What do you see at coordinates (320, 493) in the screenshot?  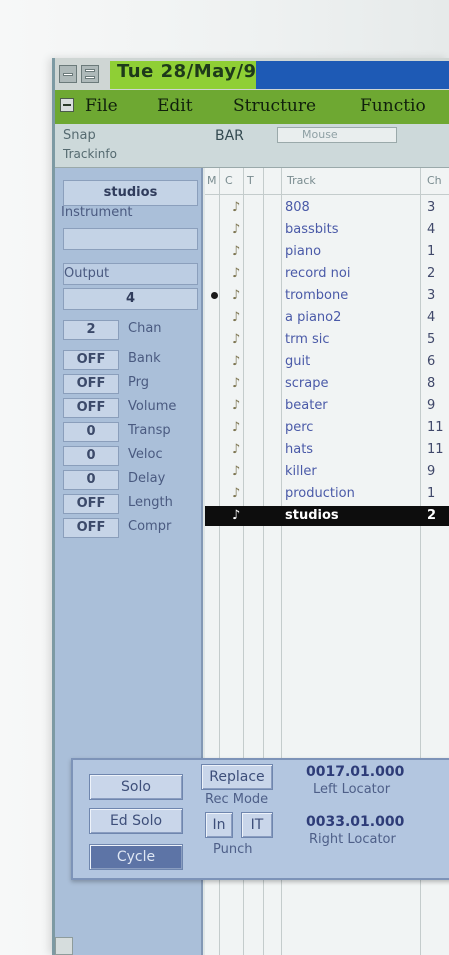 I see `track-name: production` at bounding box center [320, 493].